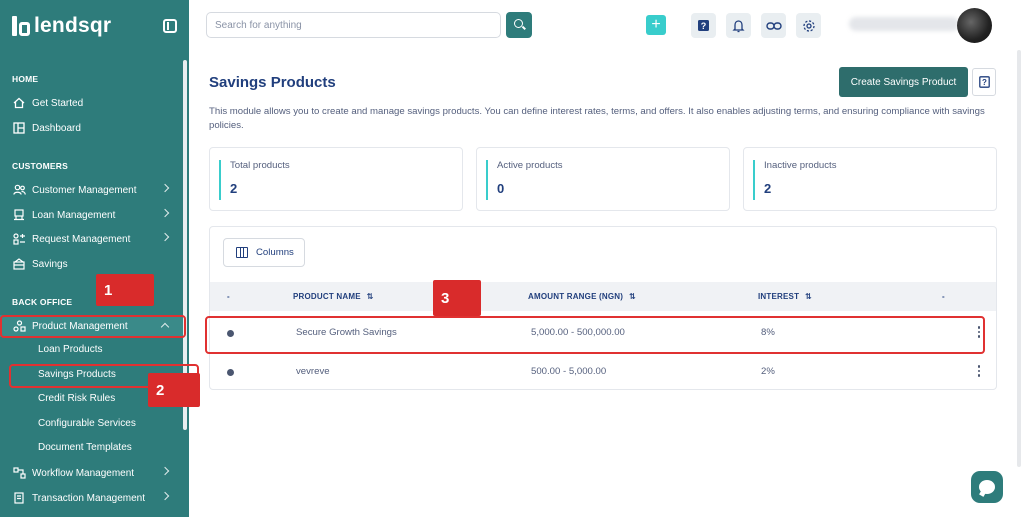 Image resolution: width=1024 pixels, height=517 pixels. I want to click on cell-interest: 2%, so click(768, 371).